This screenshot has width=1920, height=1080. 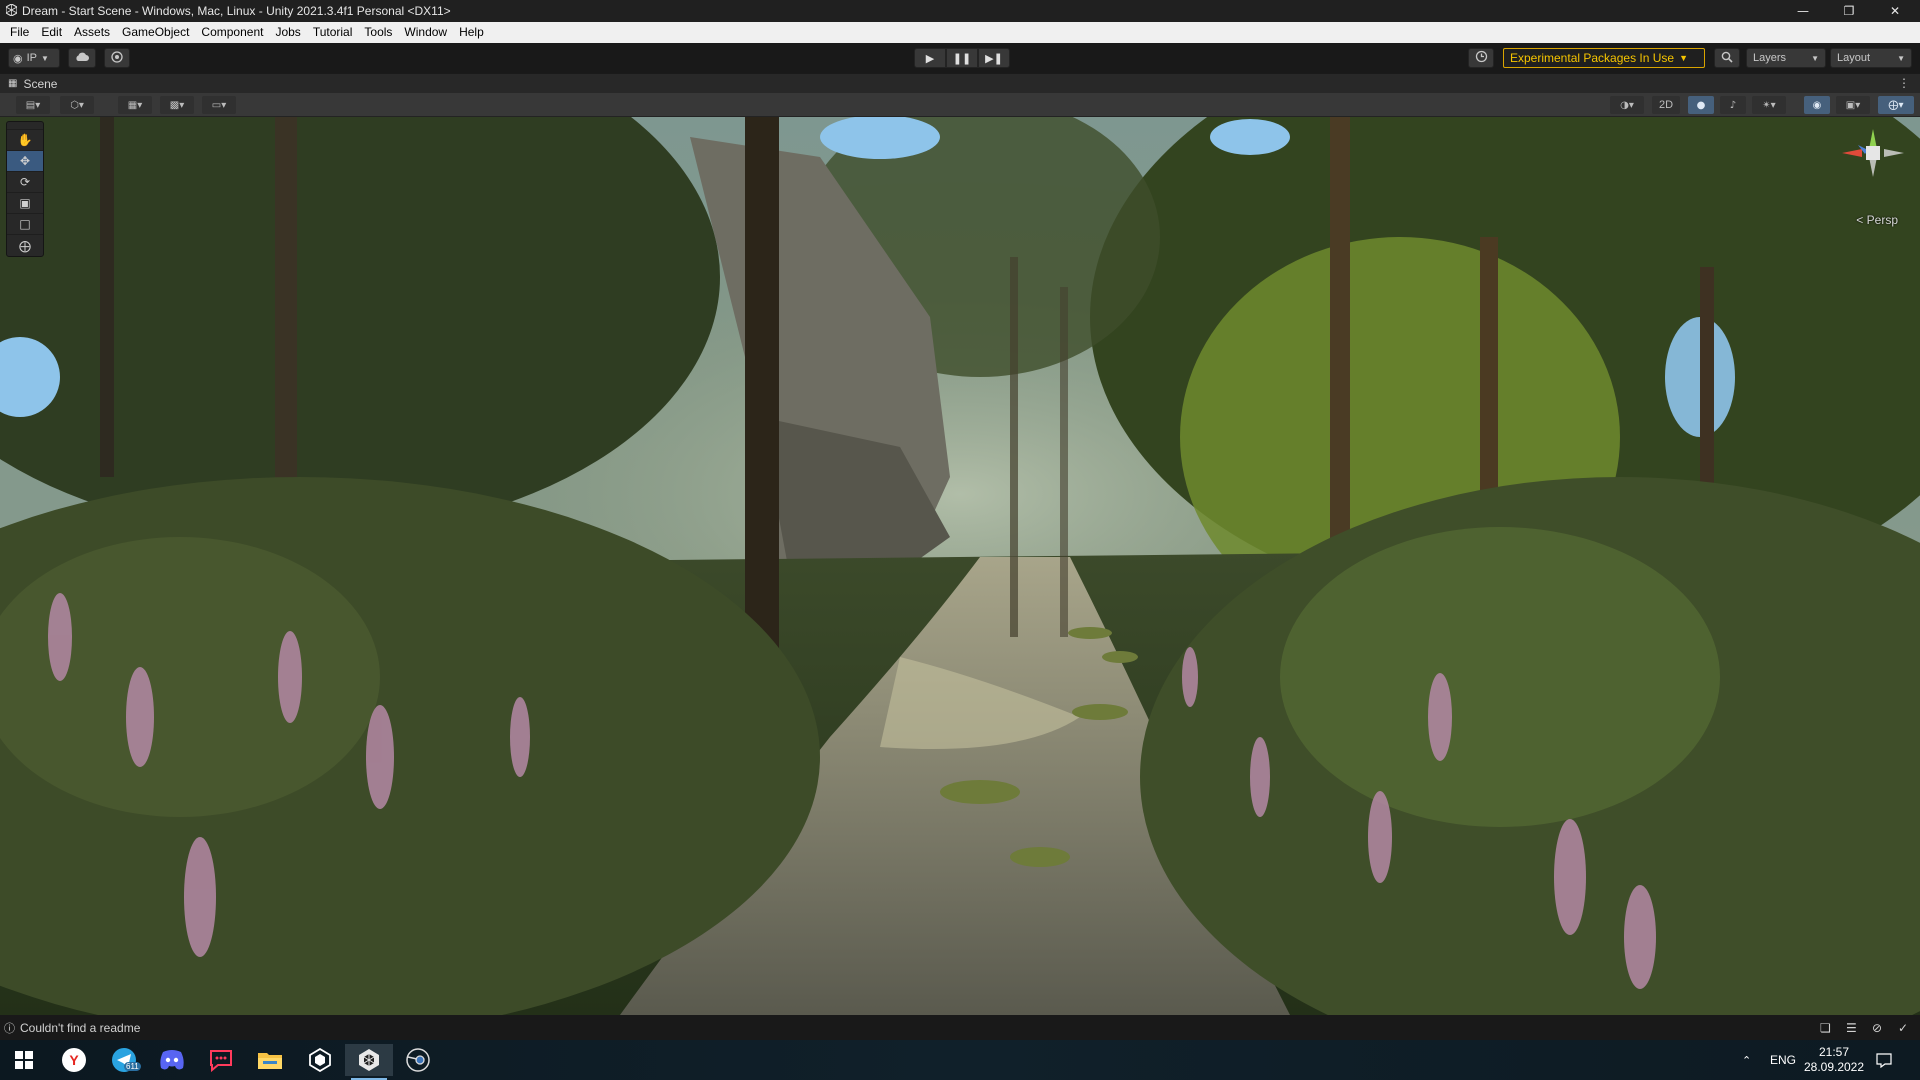 I want to click on orientation-dropdown: ▭▾, so click(x=219, y=105).